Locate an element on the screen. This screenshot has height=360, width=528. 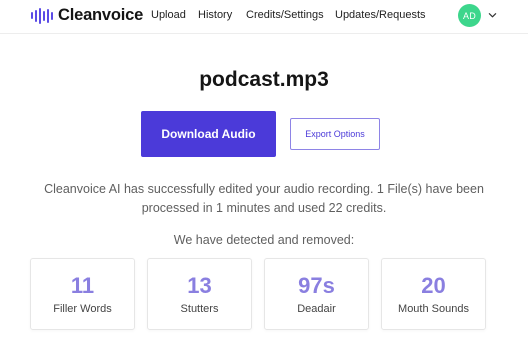
brand-logo-link: Cleanvoice is located at coordinates (87, 15).